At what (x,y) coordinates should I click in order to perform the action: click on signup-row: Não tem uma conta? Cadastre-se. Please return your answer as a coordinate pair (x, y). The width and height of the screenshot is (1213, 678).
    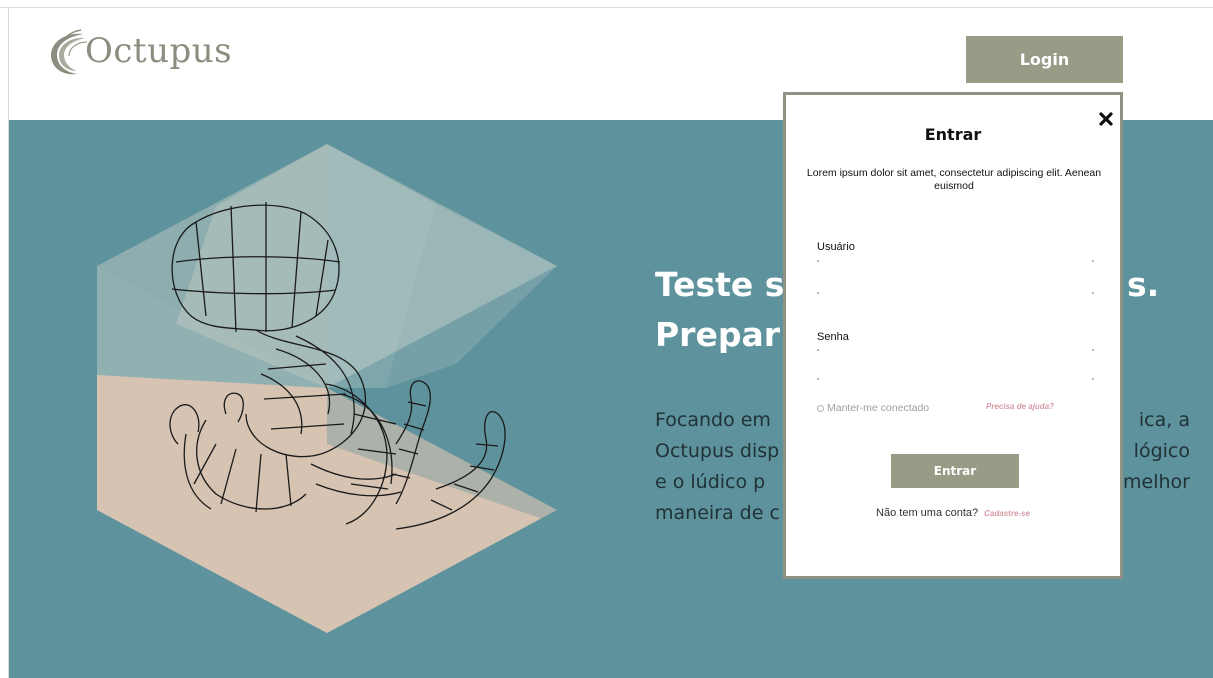
    Looking at the image, I should click on (953, 513).